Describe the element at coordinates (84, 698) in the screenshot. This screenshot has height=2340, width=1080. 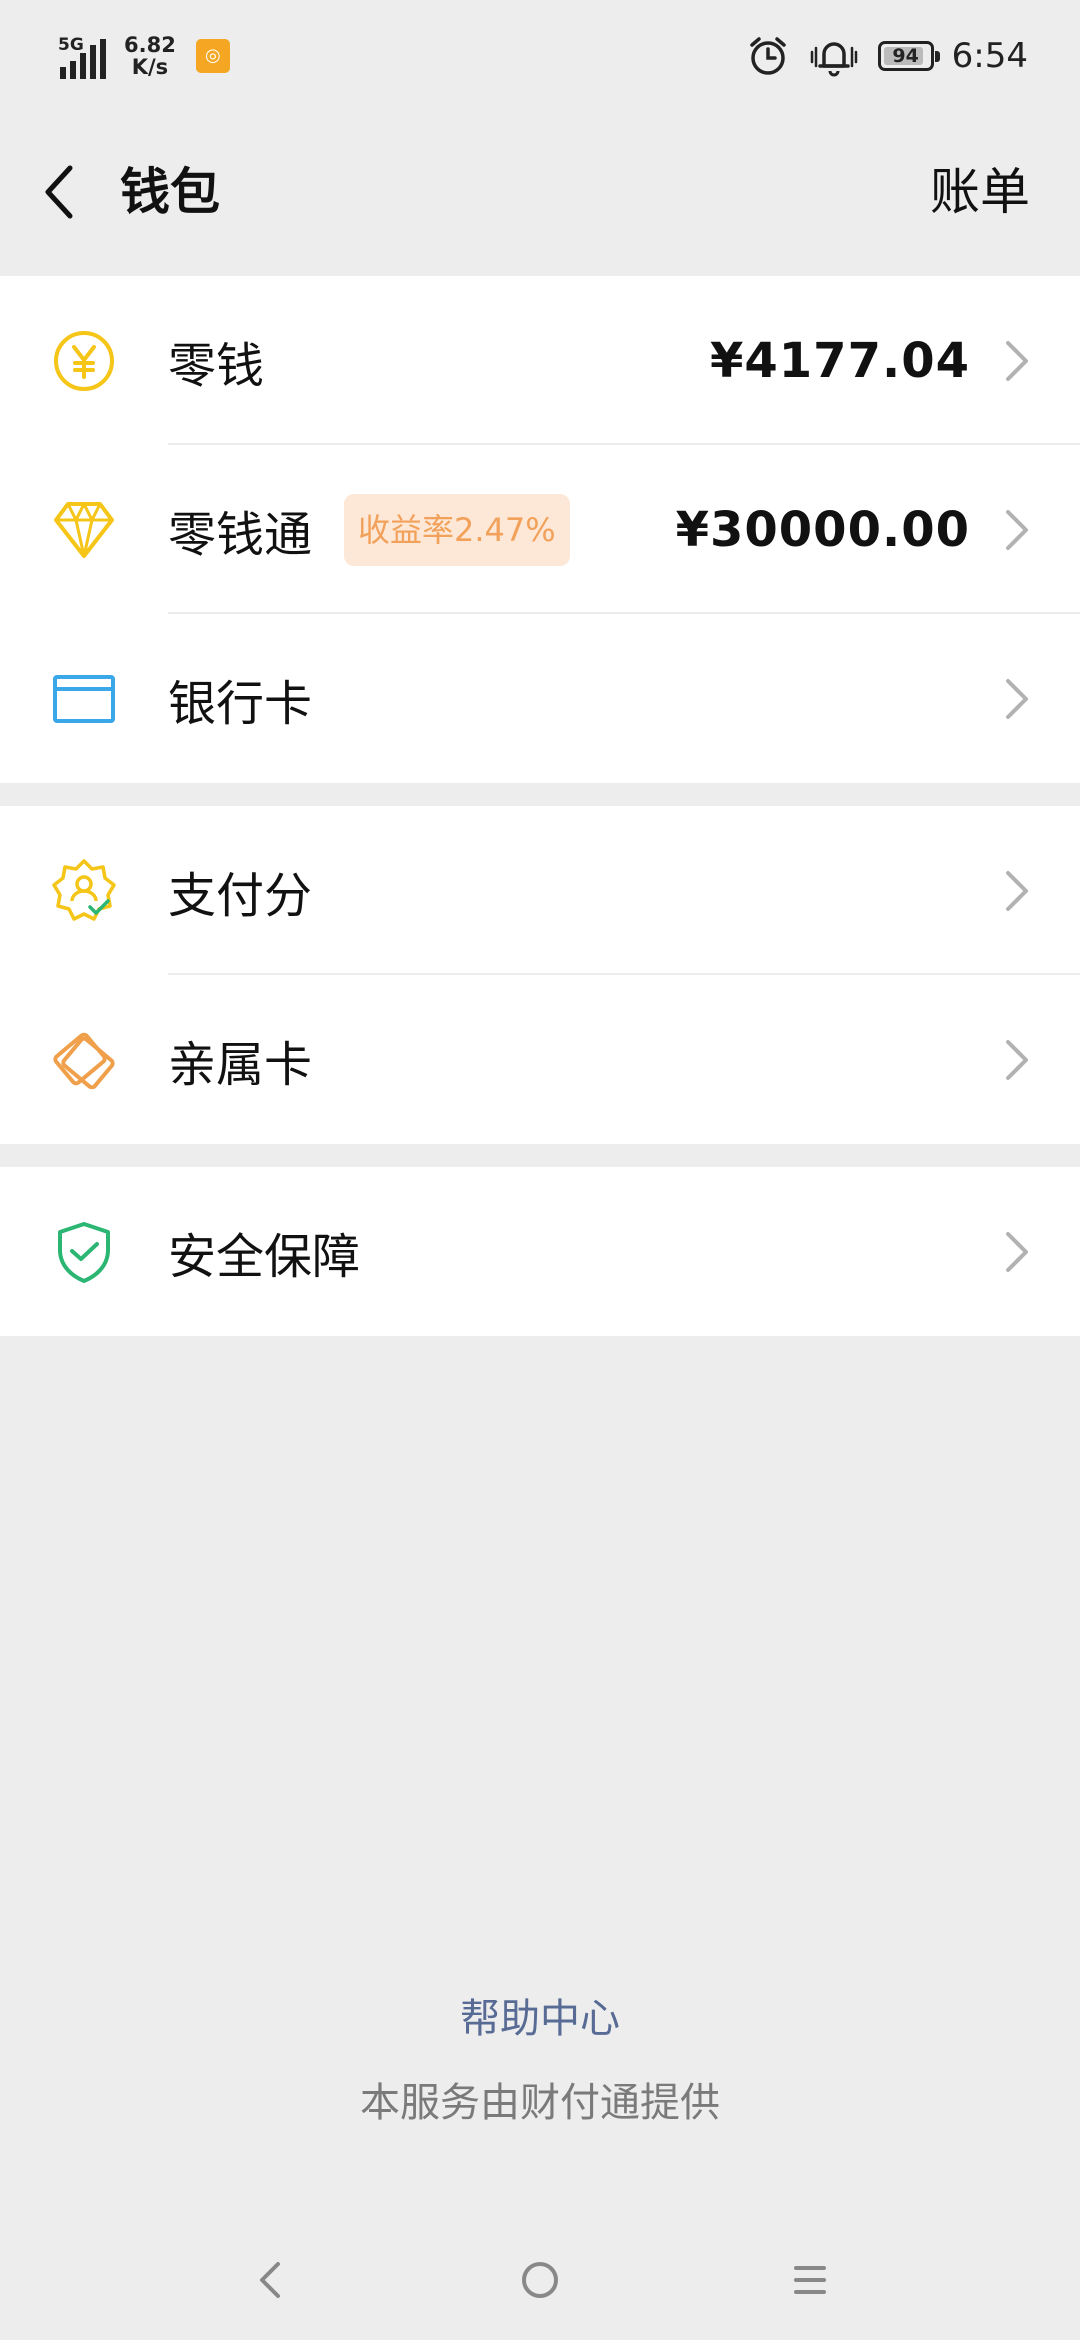
I see `bank-card-icon` at that location.